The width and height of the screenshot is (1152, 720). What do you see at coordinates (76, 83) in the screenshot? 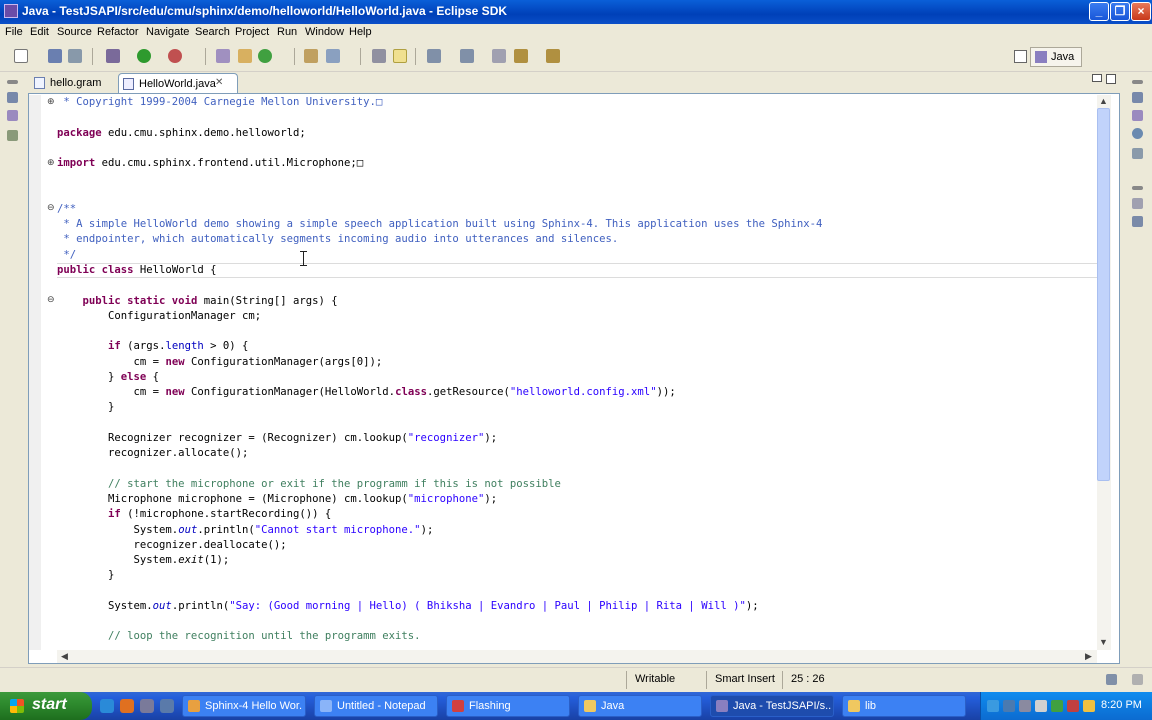
I see `tab-label: hello.gram` at bounding box center [76, 83].